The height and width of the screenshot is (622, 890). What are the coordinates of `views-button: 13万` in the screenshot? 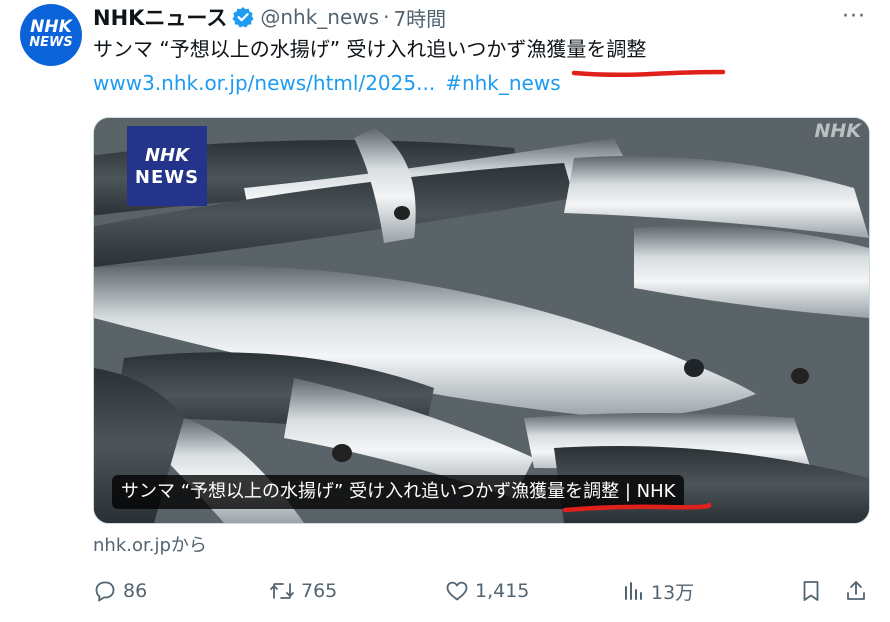 It's located at (658, 591).